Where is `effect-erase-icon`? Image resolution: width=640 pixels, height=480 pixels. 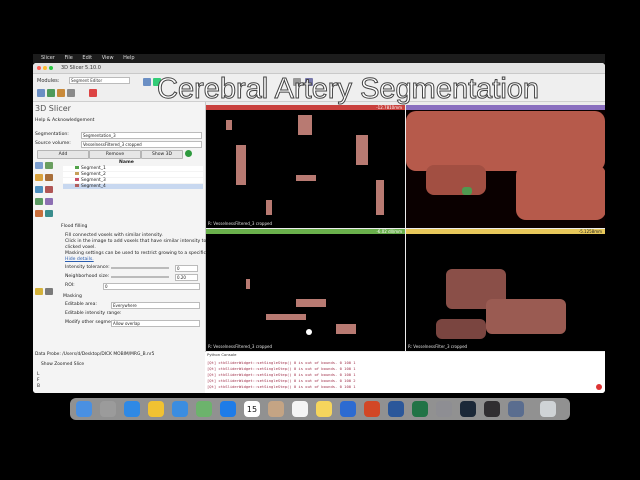 effect-erase-icon is located at coordinates (49, 177).